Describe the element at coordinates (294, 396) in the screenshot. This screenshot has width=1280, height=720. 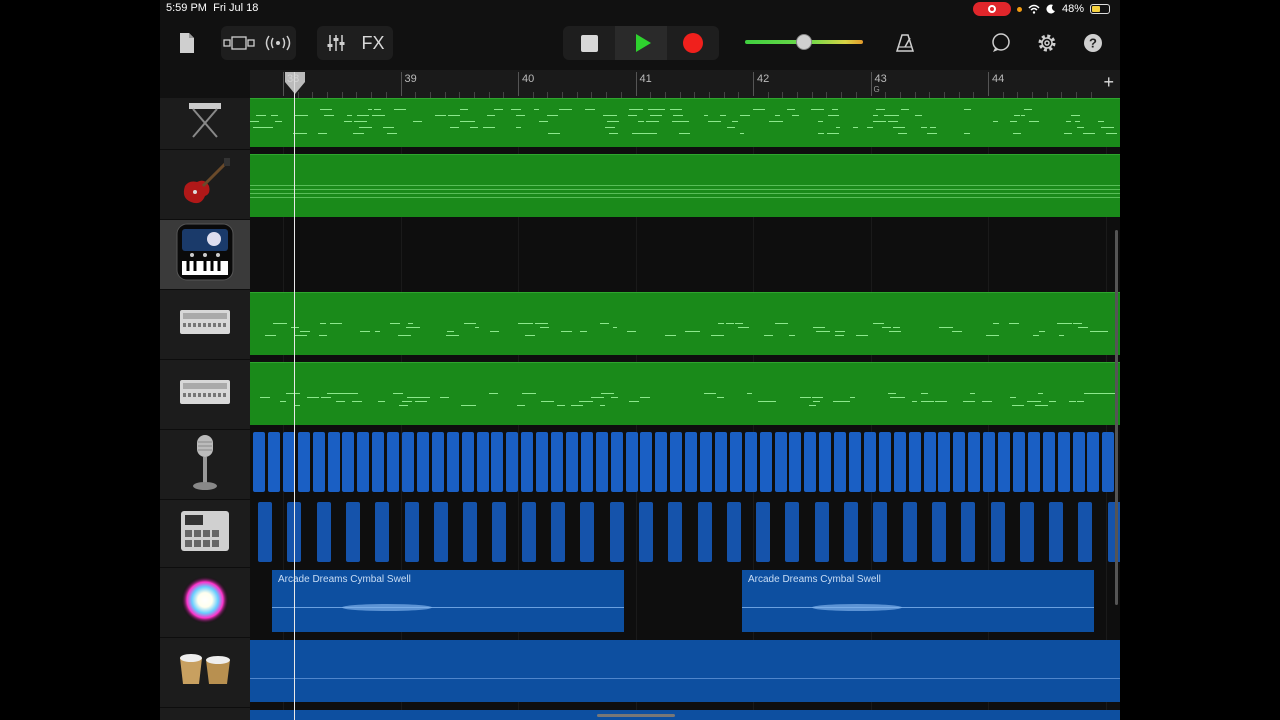
I see `playhead` at that location.